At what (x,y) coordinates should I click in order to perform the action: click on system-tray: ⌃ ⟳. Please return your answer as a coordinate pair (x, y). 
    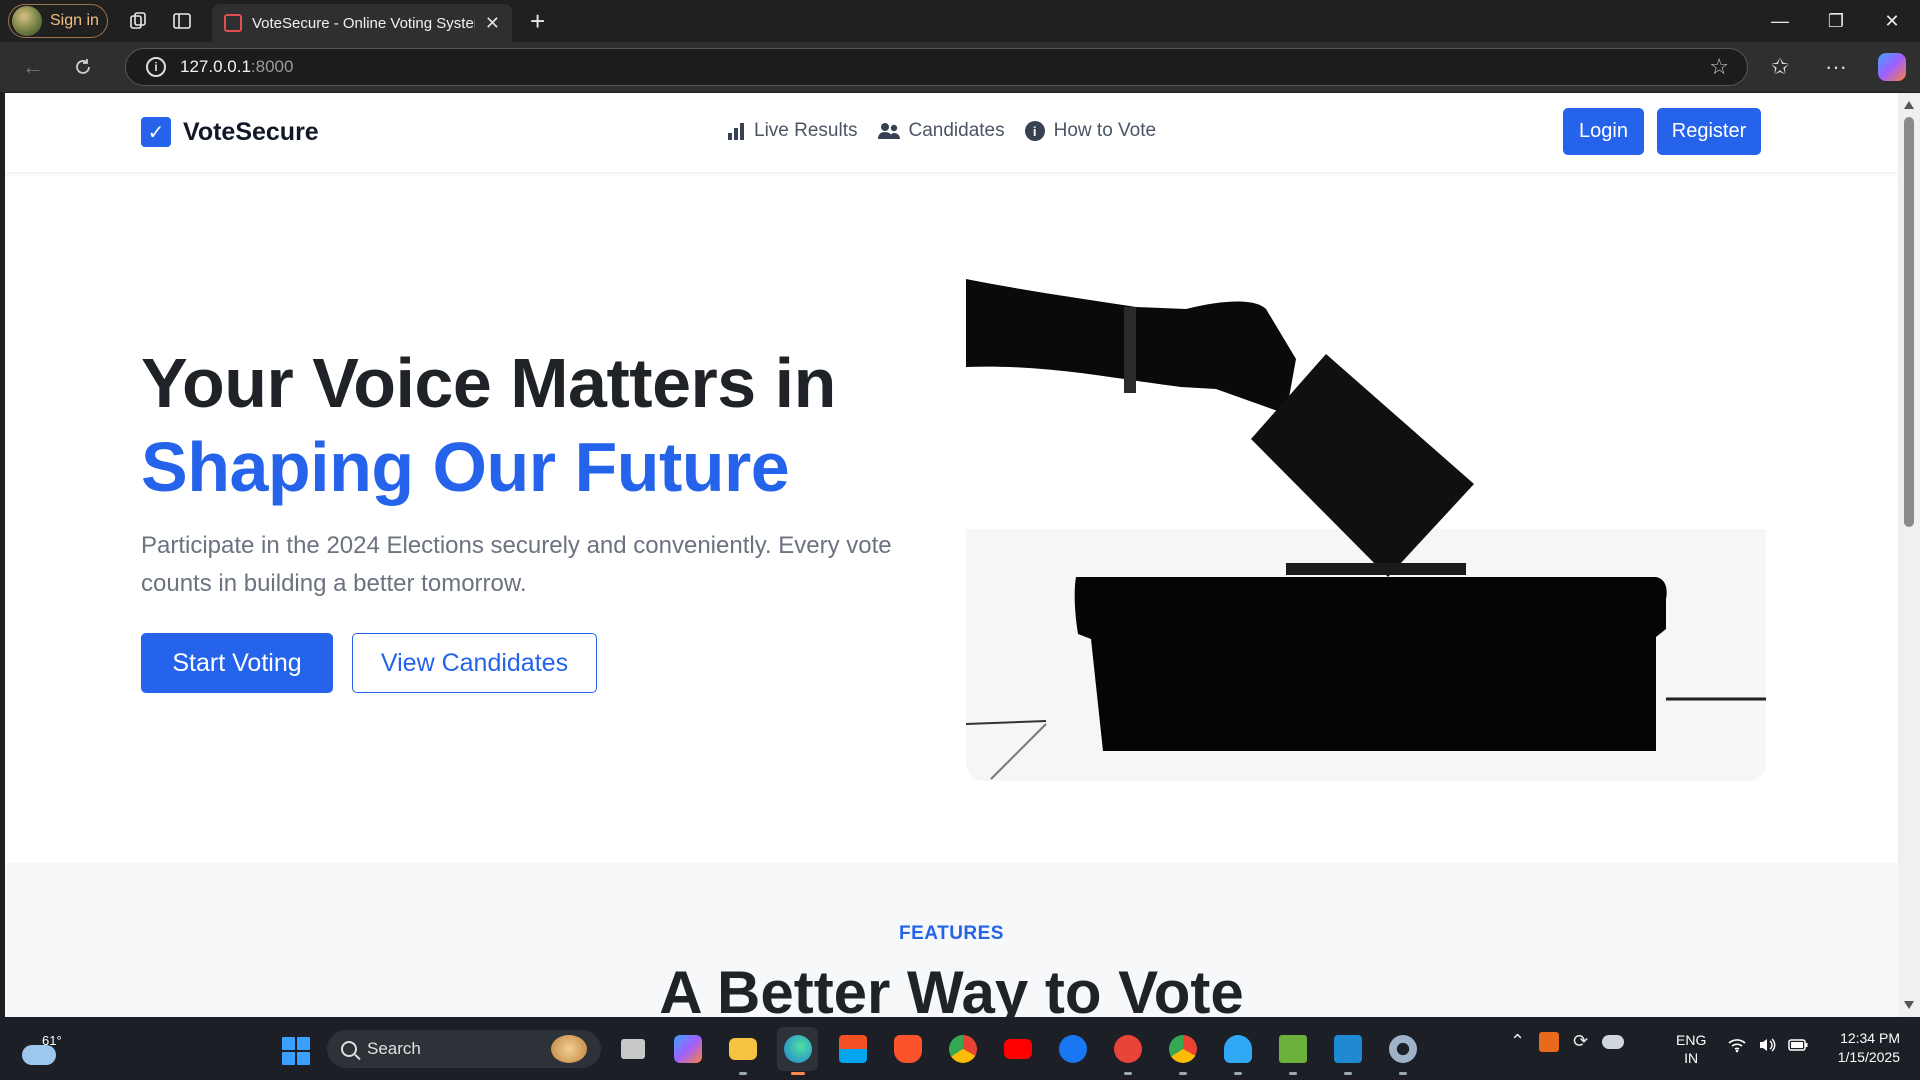
    Looking at the image, I should click on (1567, 1041).